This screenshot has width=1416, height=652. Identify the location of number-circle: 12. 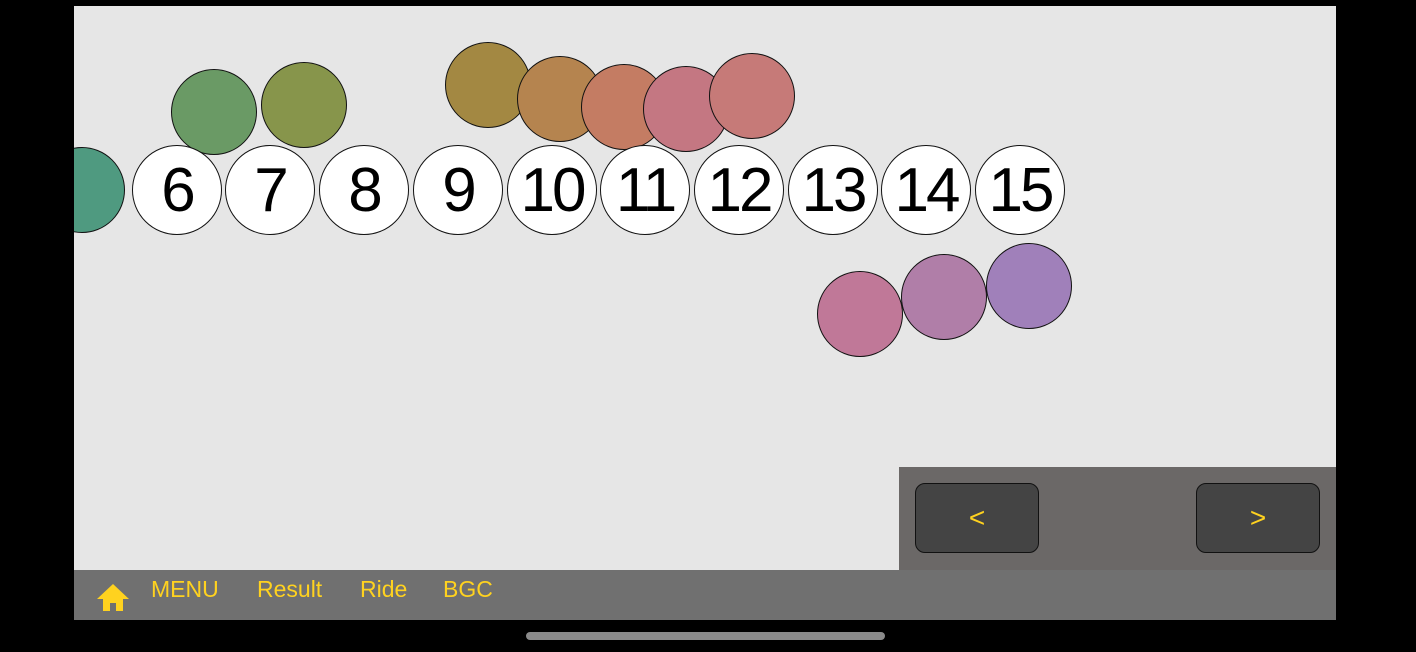
(739, 190).